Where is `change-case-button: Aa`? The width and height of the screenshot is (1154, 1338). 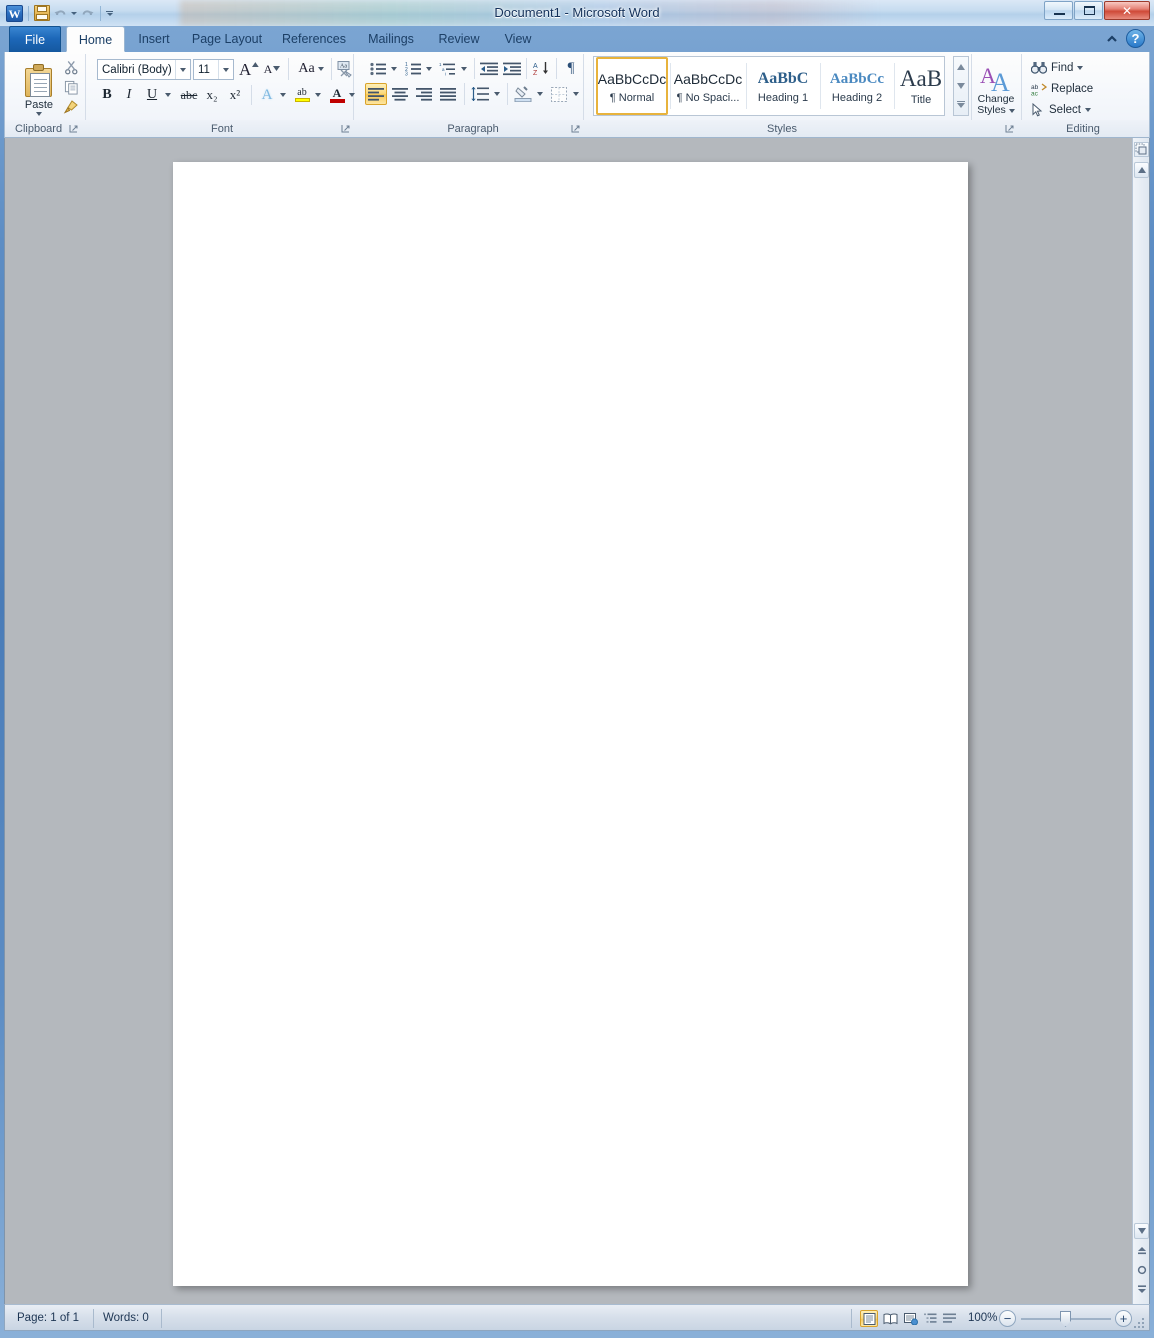
change-case-button: Aa is located at coordinates (311, 69).